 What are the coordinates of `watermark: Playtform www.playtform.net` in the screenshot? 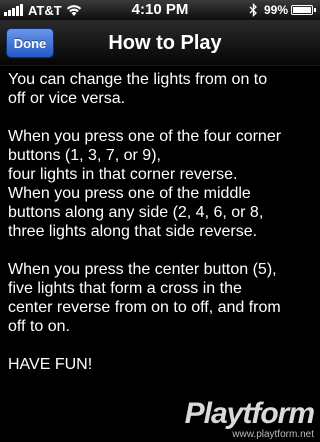 It's located at (249, 419).